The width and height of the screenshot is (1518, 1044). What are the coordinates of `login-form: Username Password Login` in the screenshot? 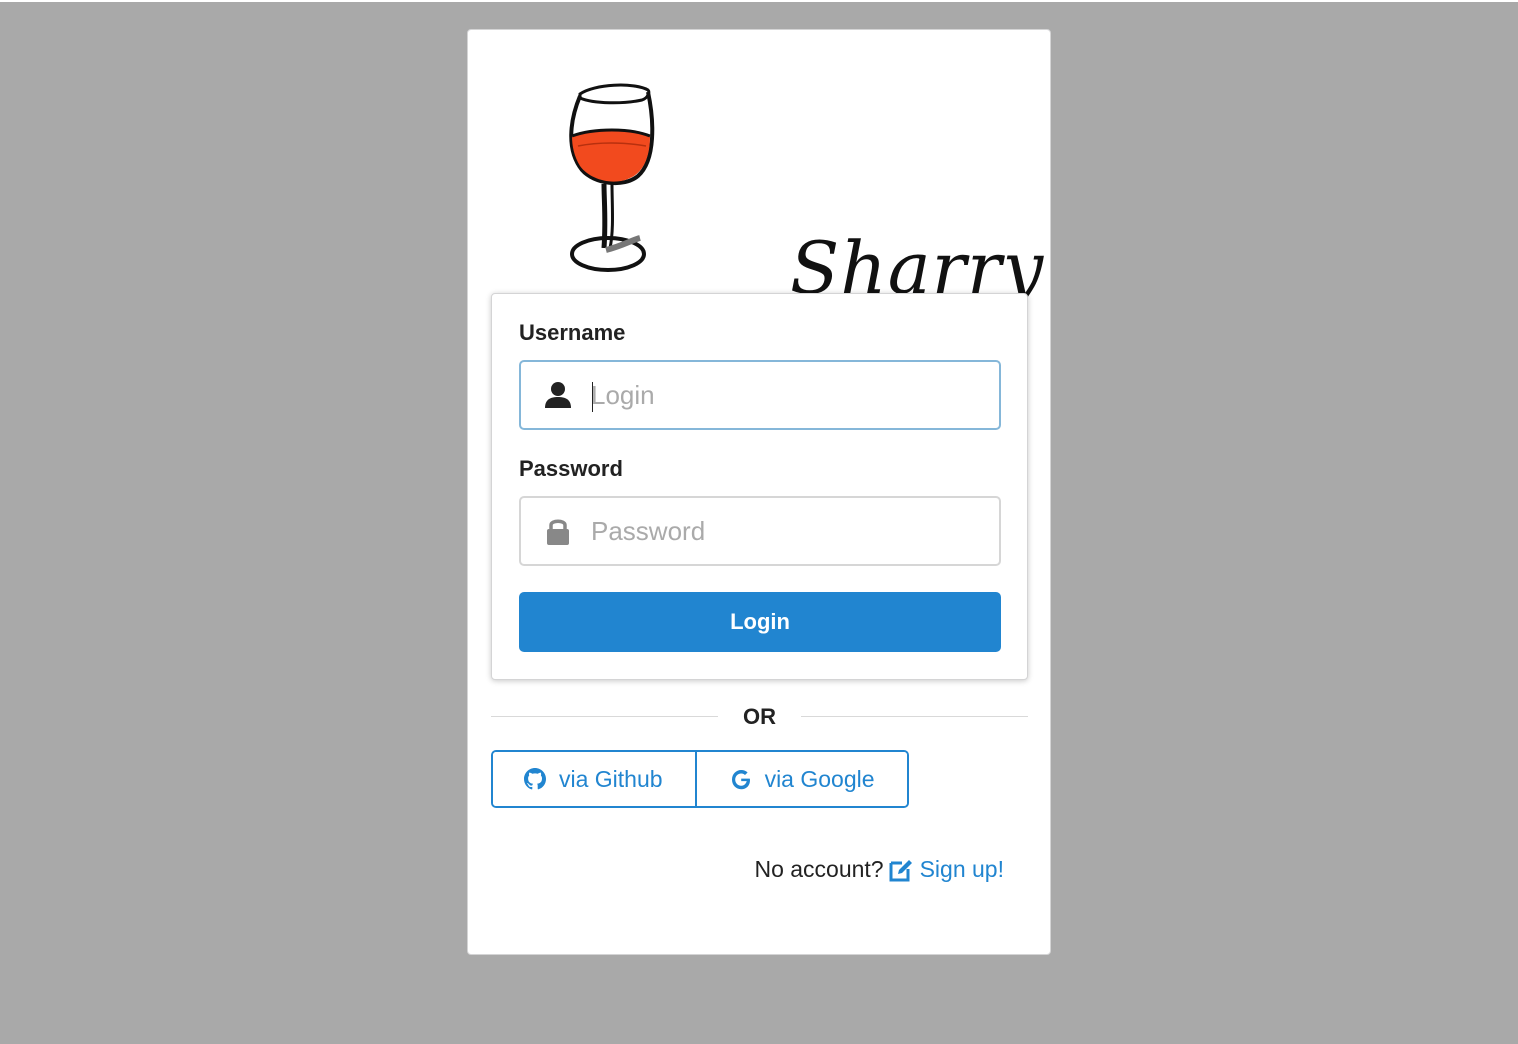 It's located at (759, 486).